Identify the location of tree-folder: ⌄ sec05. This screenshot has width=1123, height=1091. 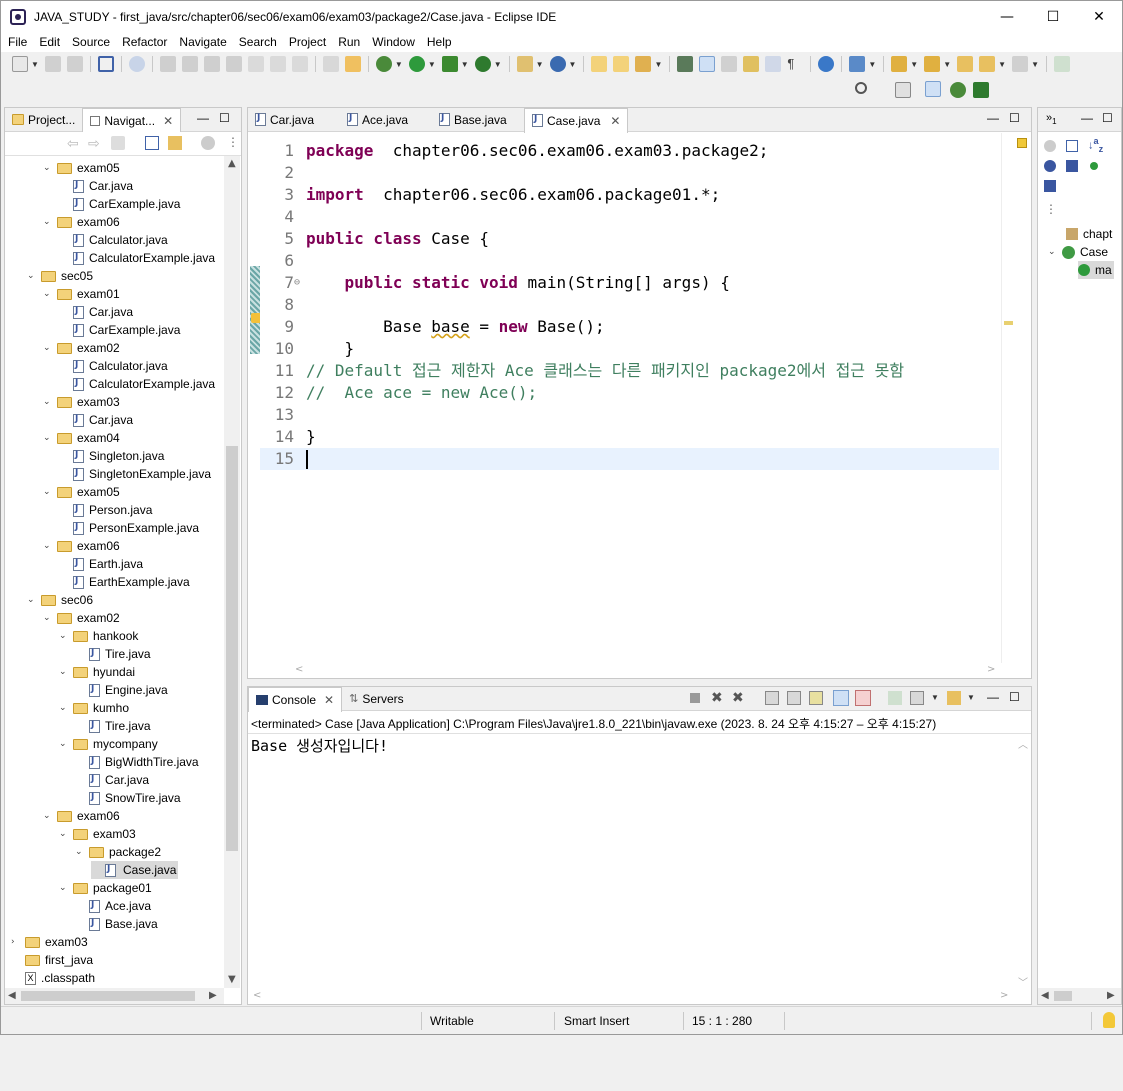
(60, 276).